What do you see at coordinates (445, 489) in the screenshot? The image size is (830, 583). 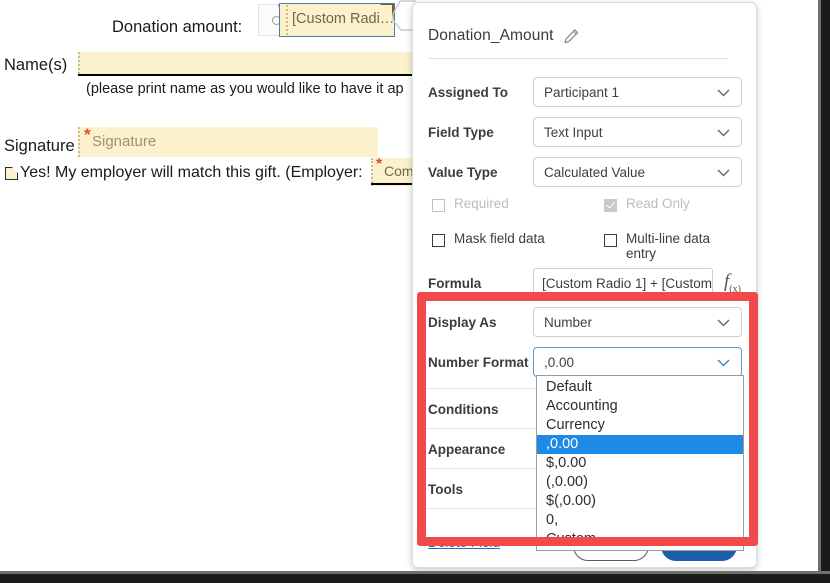 I see `section-tools-label: Tools` at bounding box center [445, 489].